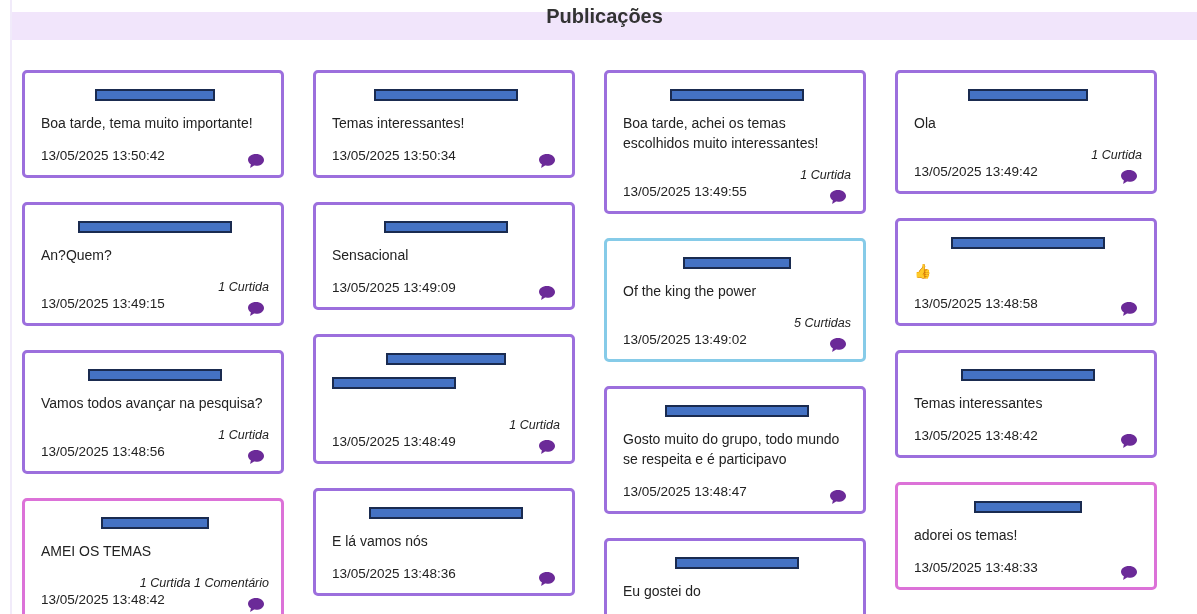 The image size is (1197, 614). I want to click on post-message: AMEI OS TEMAS, so click(97, 551).